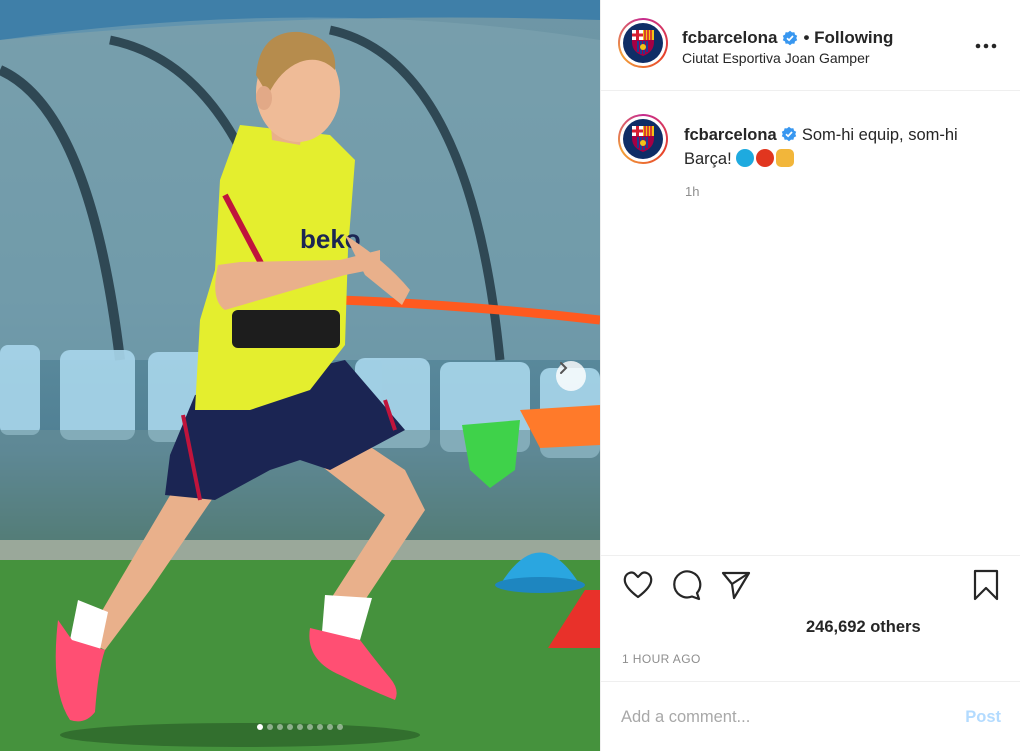 The image size is (1020, 751). What do you see at coordinates (730, 135) in the screenshot?
I see `caption-username: fcbarcelona` at bounding box center [730, 135].